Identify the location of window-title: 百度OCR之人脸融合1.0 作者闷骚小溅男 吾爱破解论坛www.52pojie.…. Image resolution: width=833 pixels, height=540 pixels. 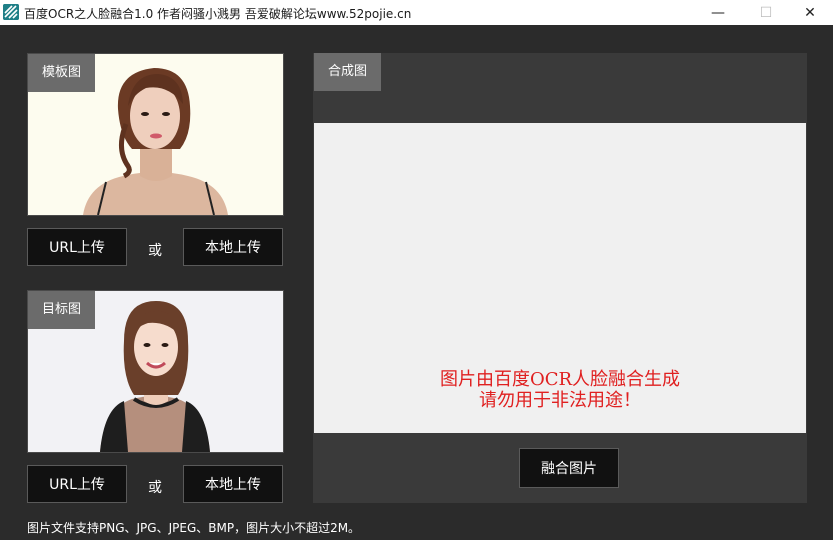
(218, 14).